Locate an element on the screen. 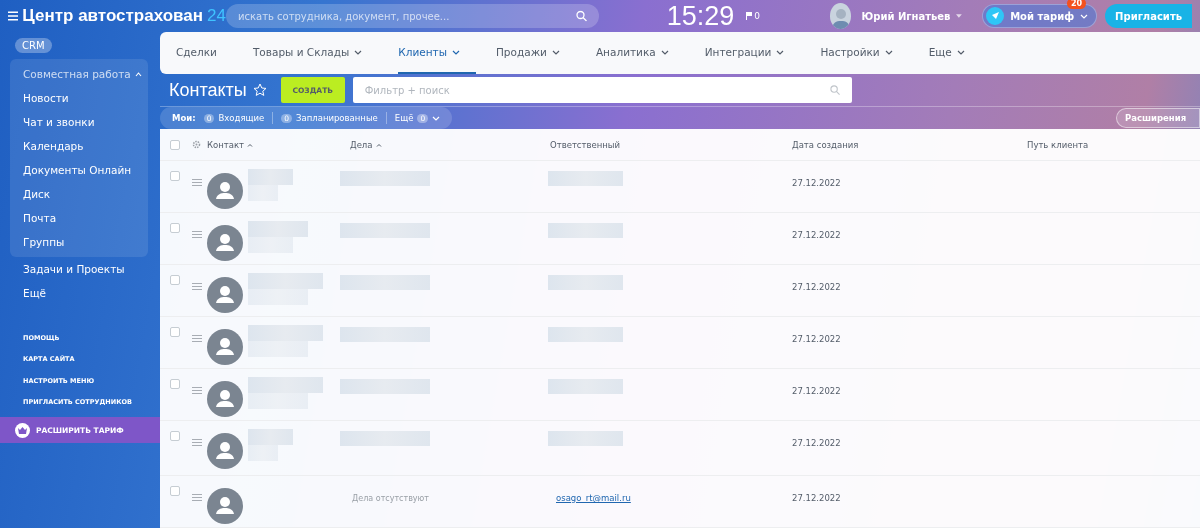  nav-tab: Еще is located at coordinates (954, 53).